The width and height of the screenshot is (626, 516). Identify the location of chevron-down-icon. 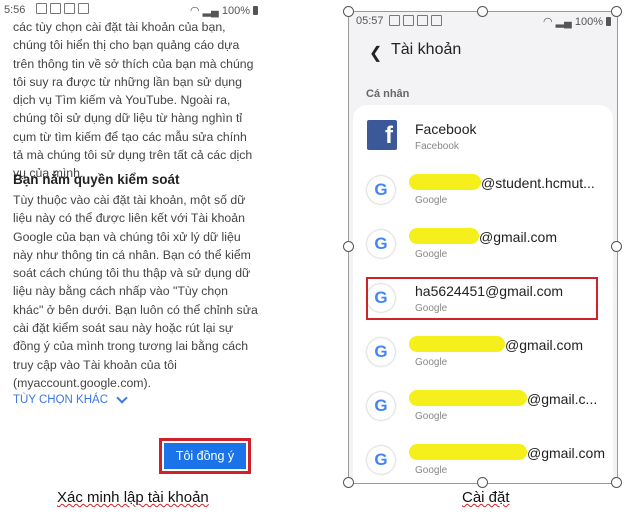
(122, 398).